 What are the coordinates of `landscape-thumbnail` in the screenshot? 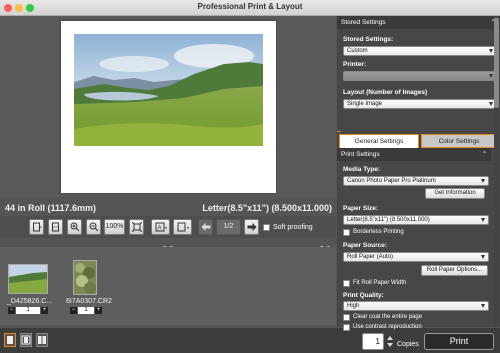 It's located at (28, 279).